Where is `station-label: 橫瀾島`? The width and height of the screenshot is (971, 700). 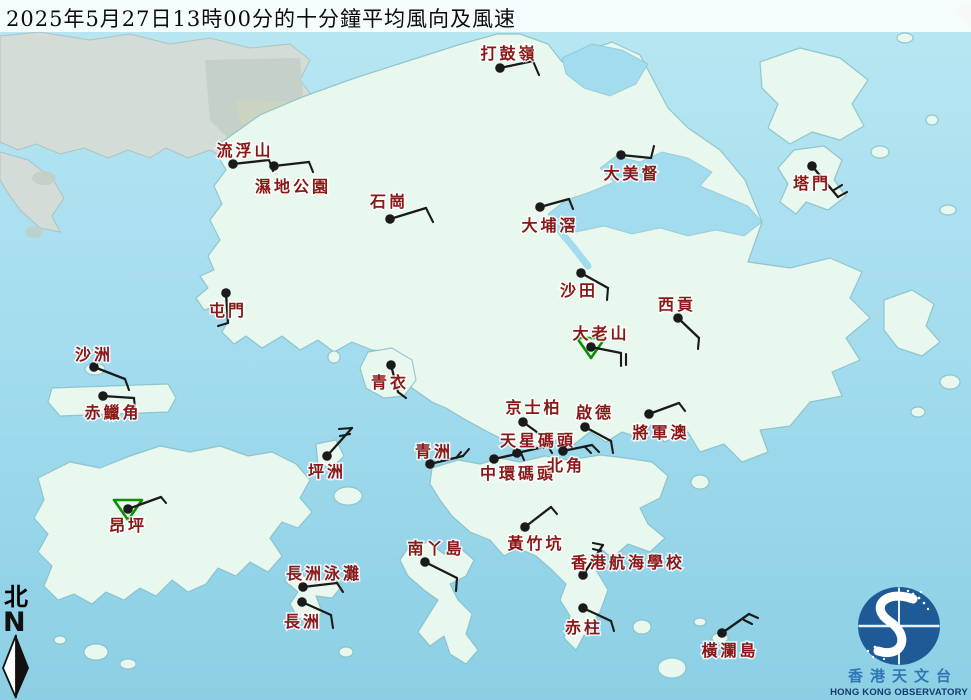
station-label: 橫瀾島 is located at coordinates (729, 650).